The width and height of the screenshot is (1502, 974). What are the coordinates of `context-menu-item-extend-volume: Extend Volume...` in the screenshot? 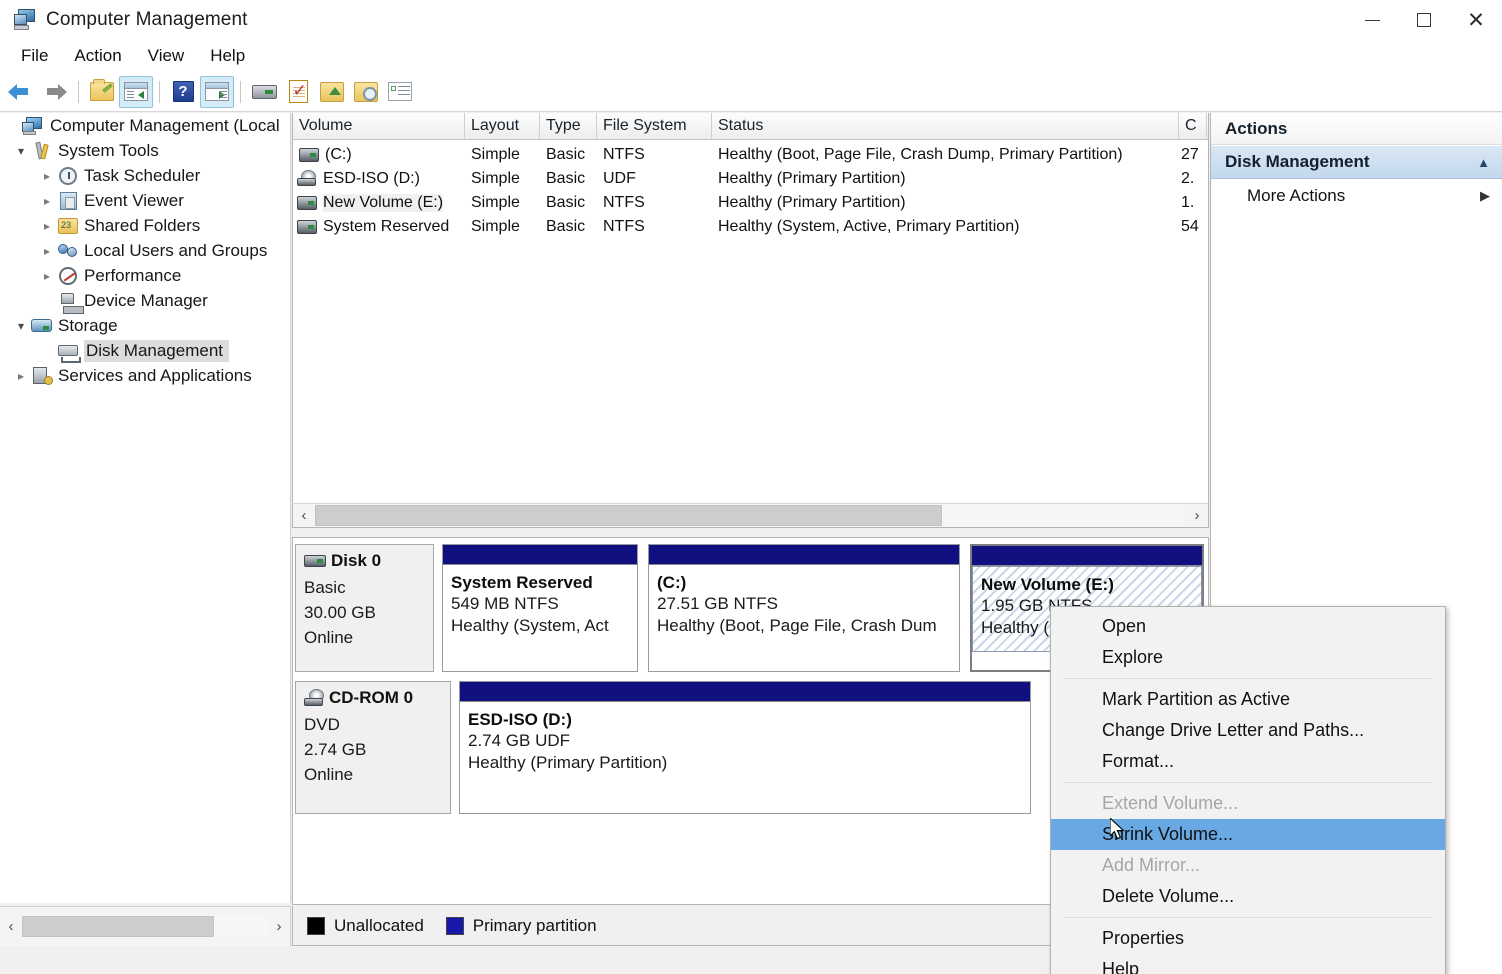 It's located at (1170, 803).